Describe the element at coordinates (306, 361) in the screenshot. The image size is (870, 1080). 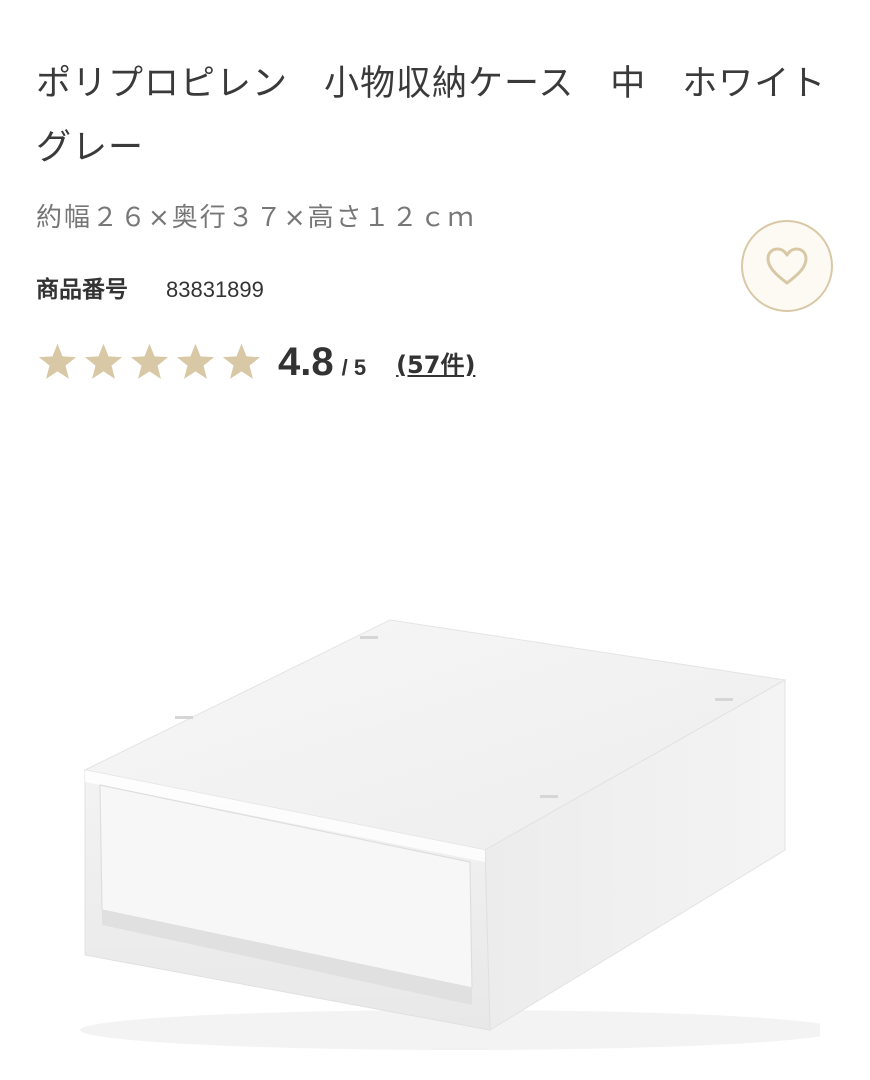
I see `rating-score: 4.8` at that location.